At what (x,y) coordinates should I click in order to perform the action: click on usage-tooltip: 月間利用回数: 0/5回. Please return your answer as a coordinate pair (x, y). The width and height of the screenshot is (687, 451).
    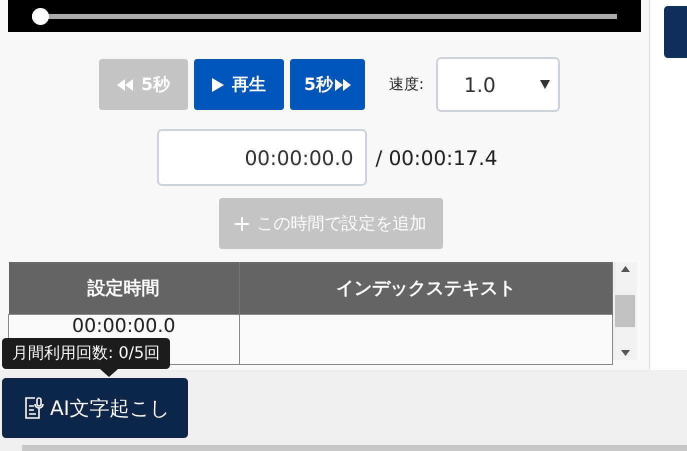
    Looking at the image, I should click on (86, 353).